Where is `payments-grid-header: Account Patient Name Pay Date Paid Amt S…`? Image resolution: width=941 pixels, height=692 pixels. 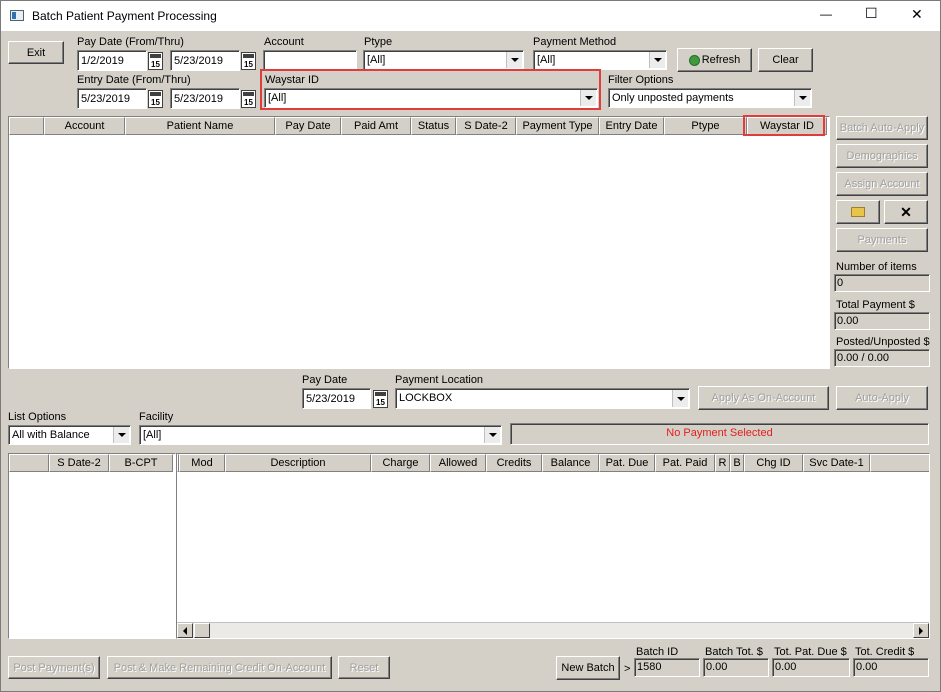 payments-grid-header: Account Patient Name Pay Date Paid Amt S… is located at coordinates (418, 126).